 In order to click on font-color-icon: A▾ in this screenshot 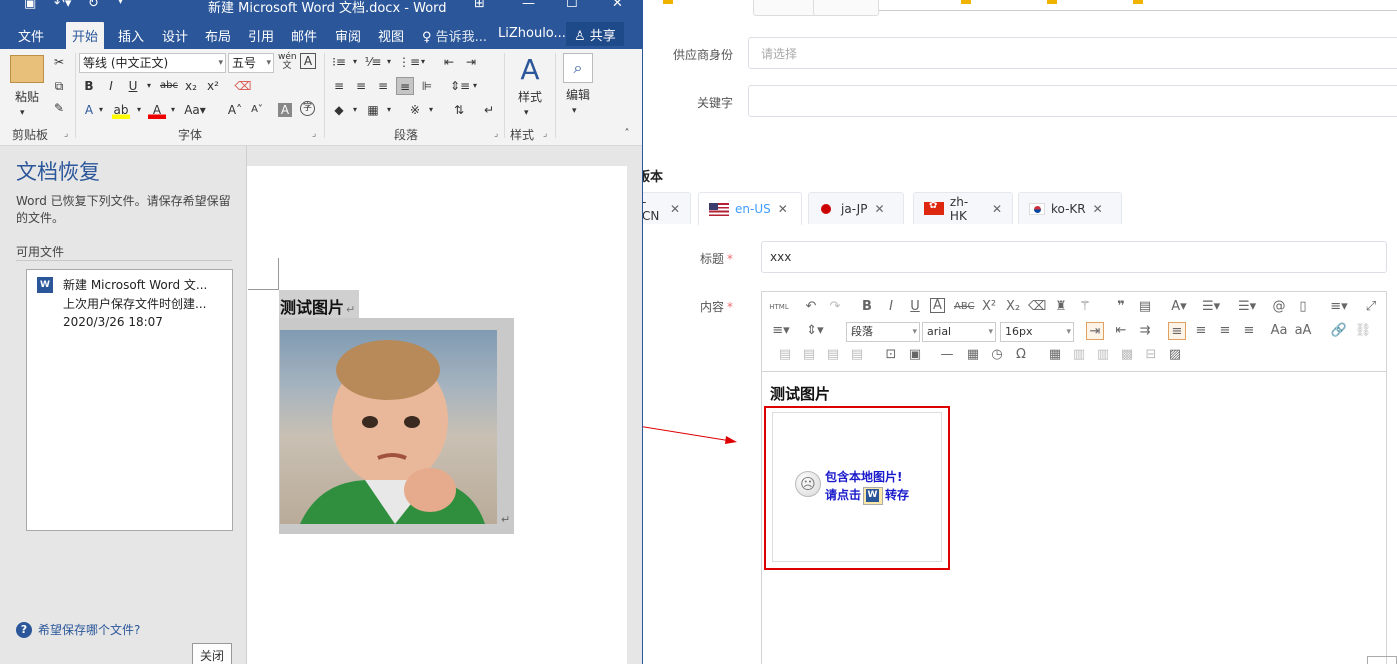, I will do `click(1179, 307)`.